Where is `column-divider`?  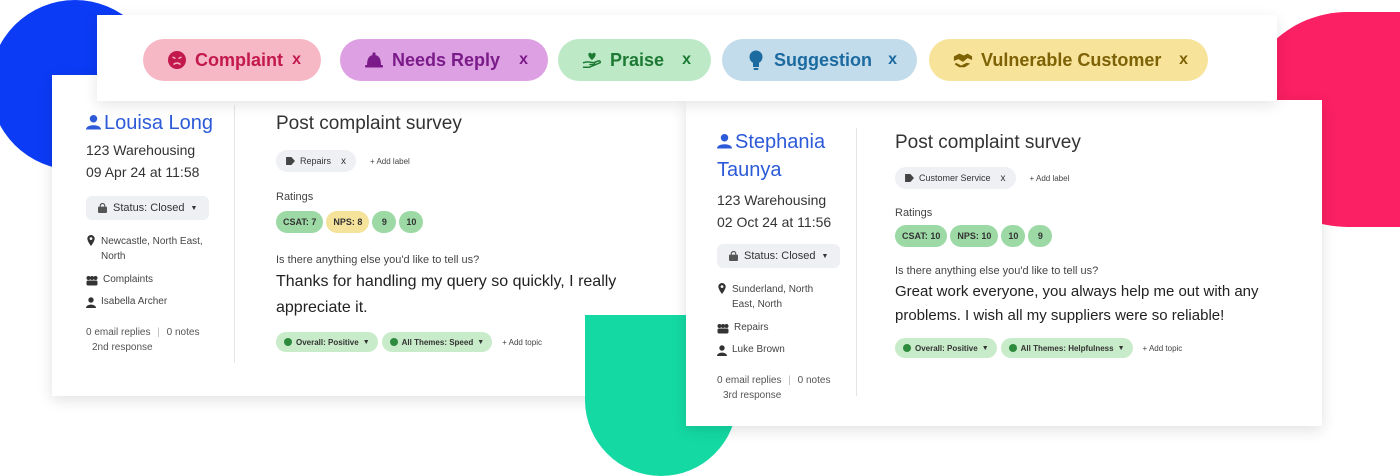 column-divider is located at coordinates (856, 262).